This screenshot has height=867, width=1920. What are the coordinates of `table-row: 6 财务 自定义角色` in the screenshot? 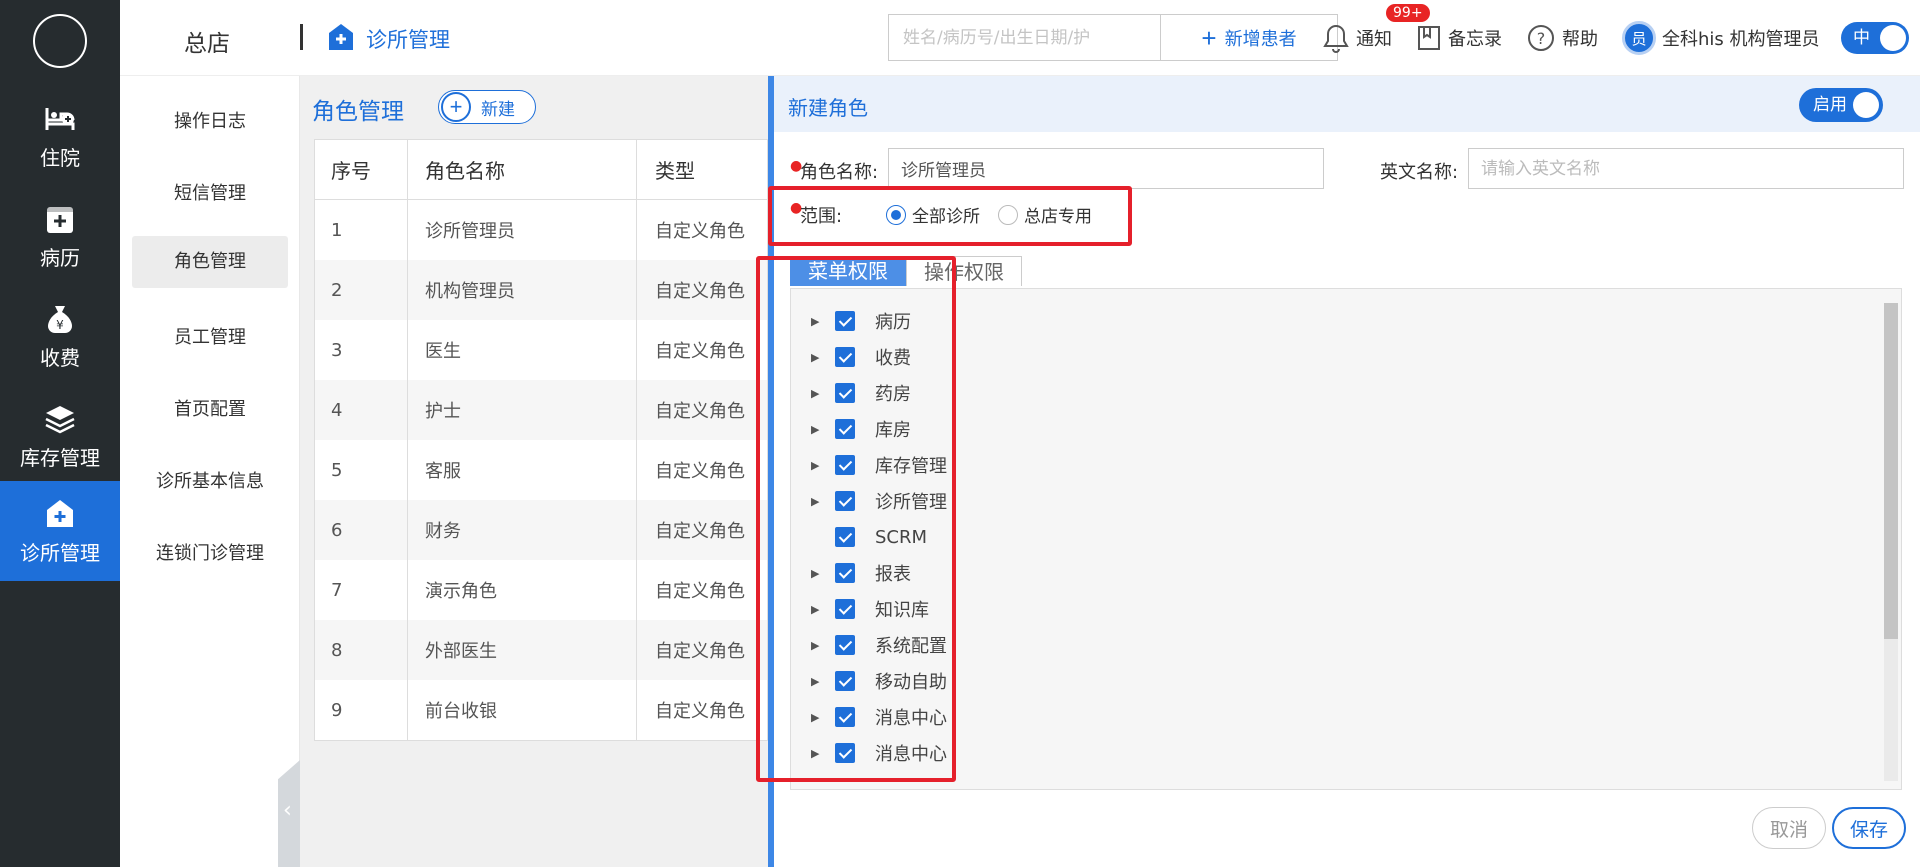 It's located at (541, 530).